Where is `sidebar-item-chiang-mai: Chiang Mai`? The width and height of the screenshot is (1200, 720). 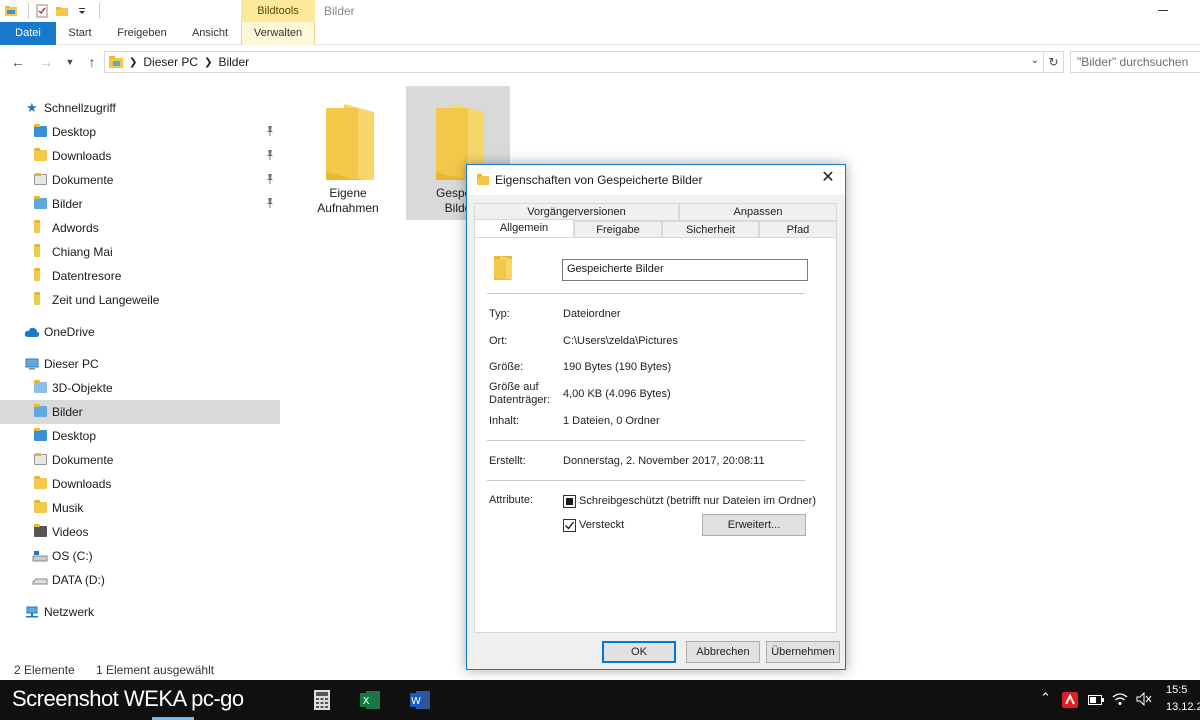 sidebar-item-chiang-mai: Chiang Mai is located at coordinates (140, 252).